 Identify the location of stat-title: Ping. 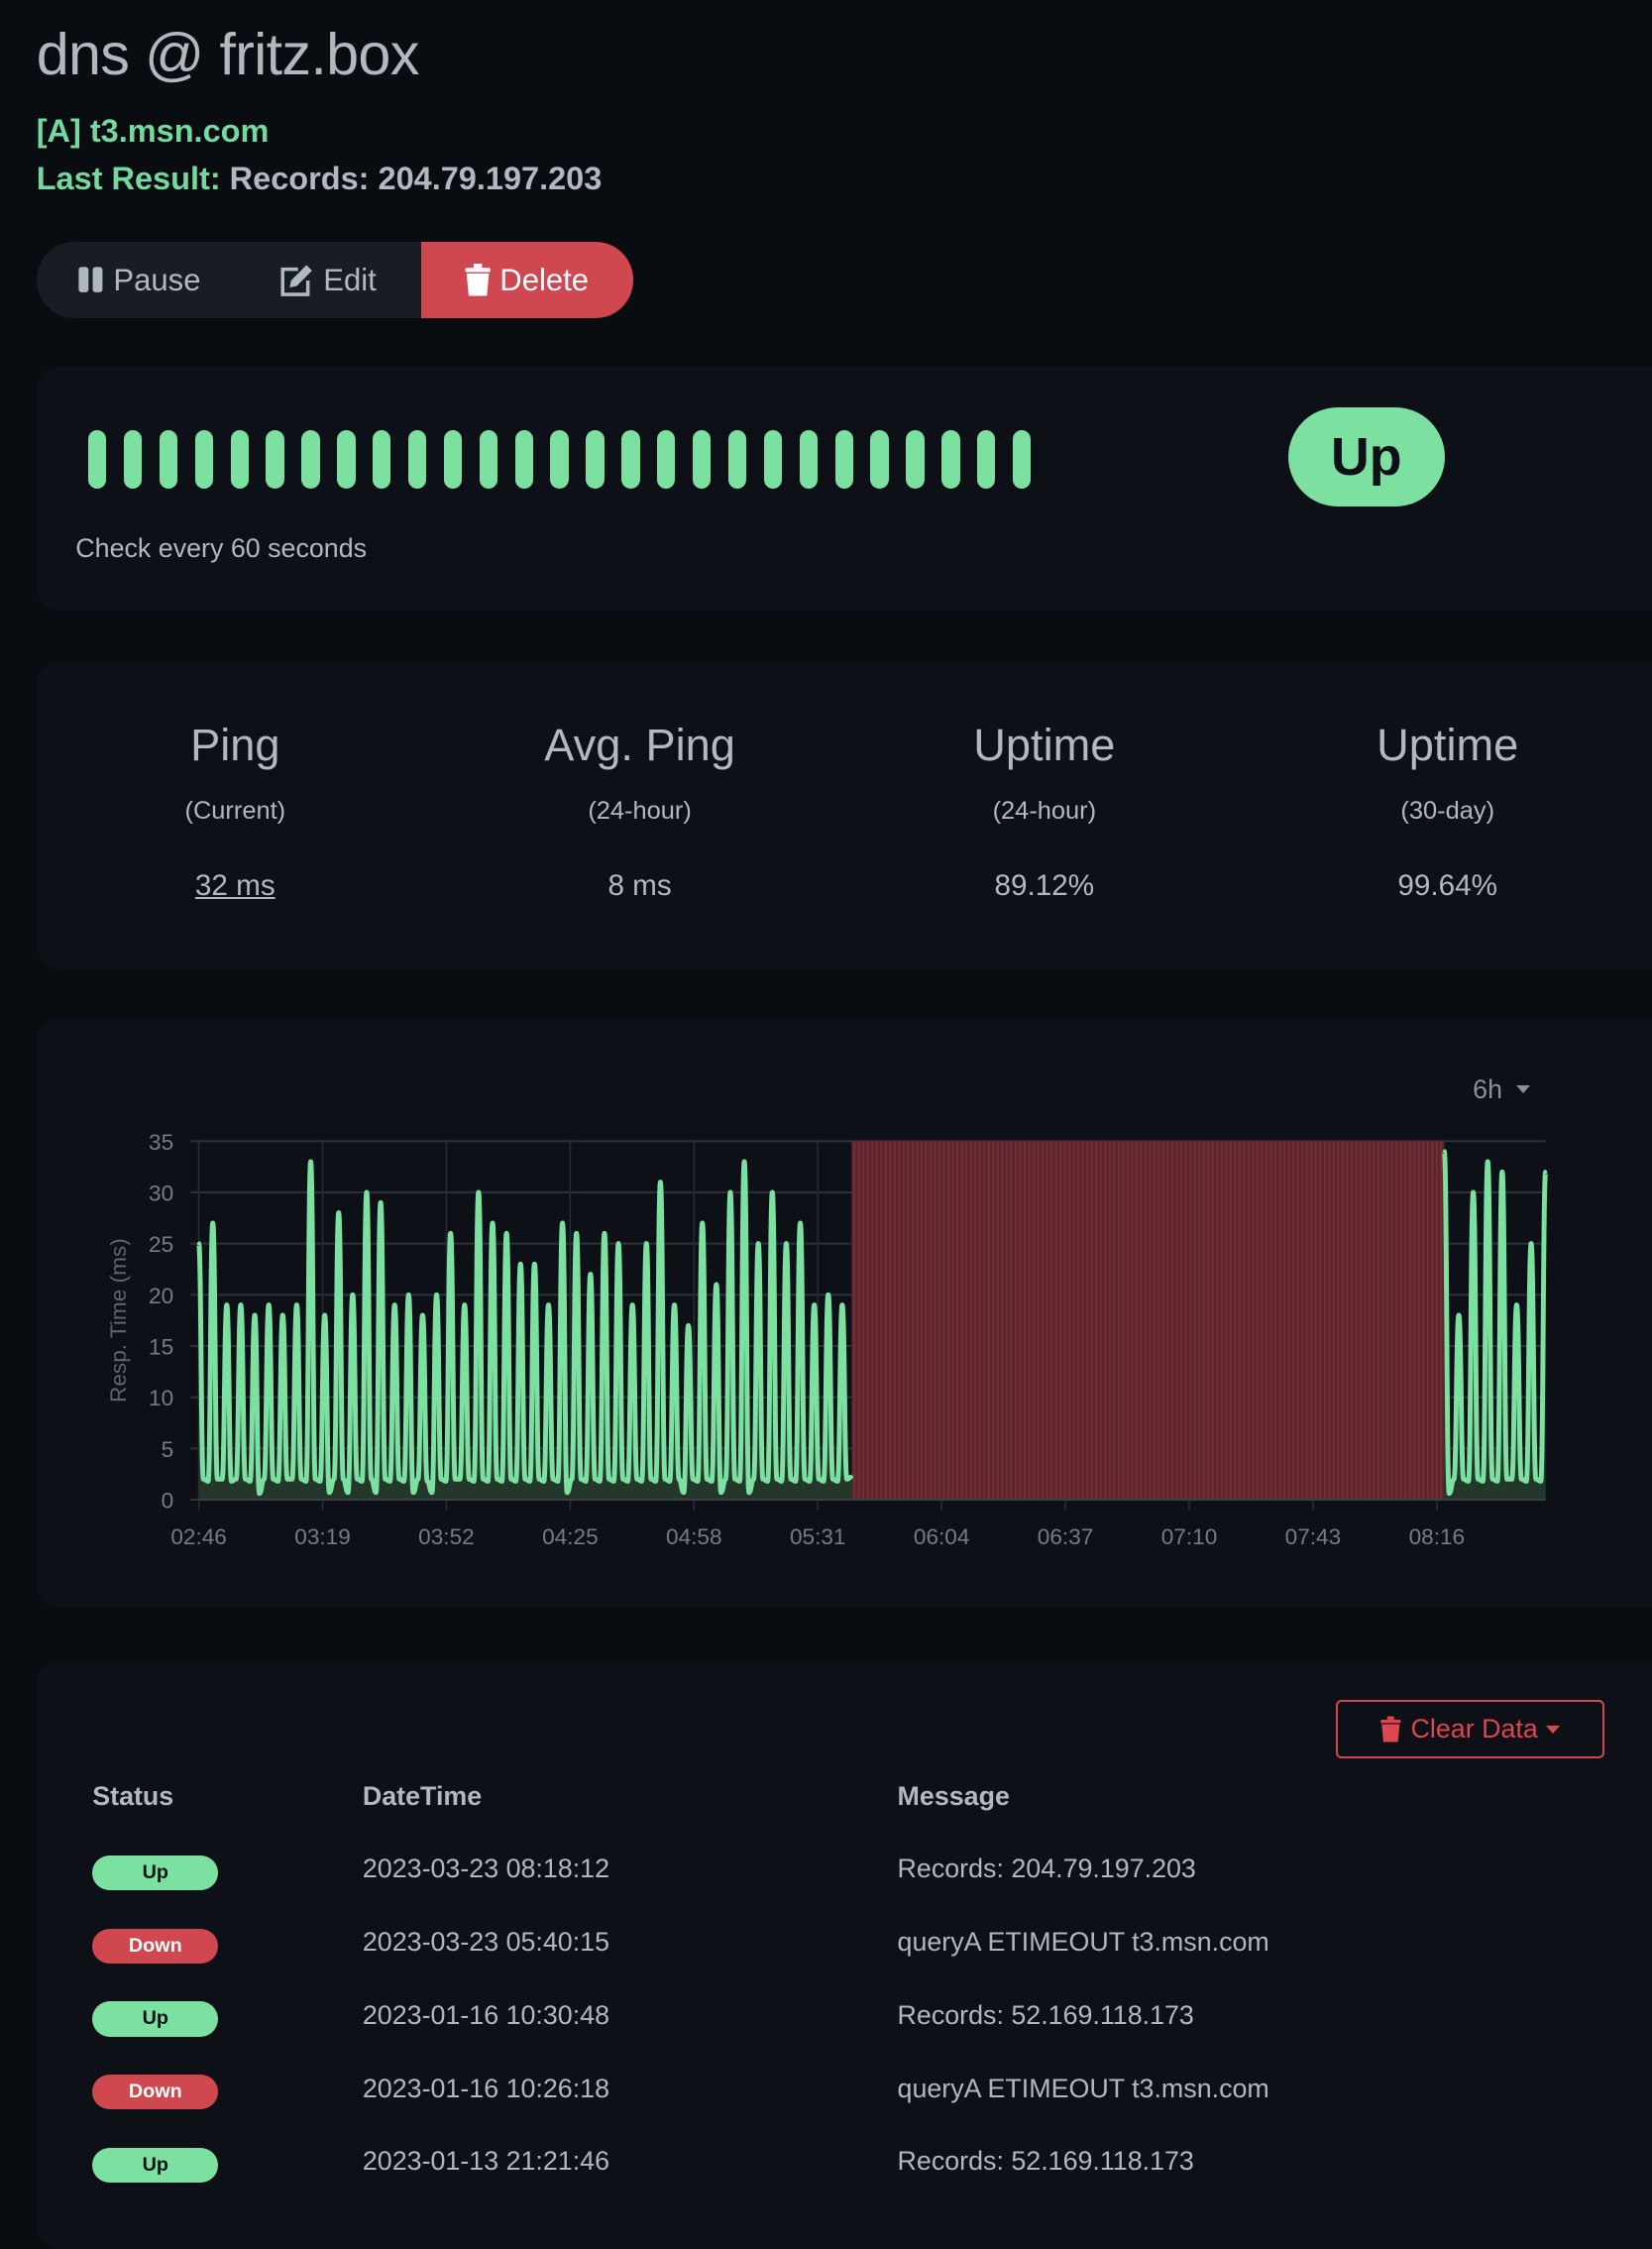
(235, 746).